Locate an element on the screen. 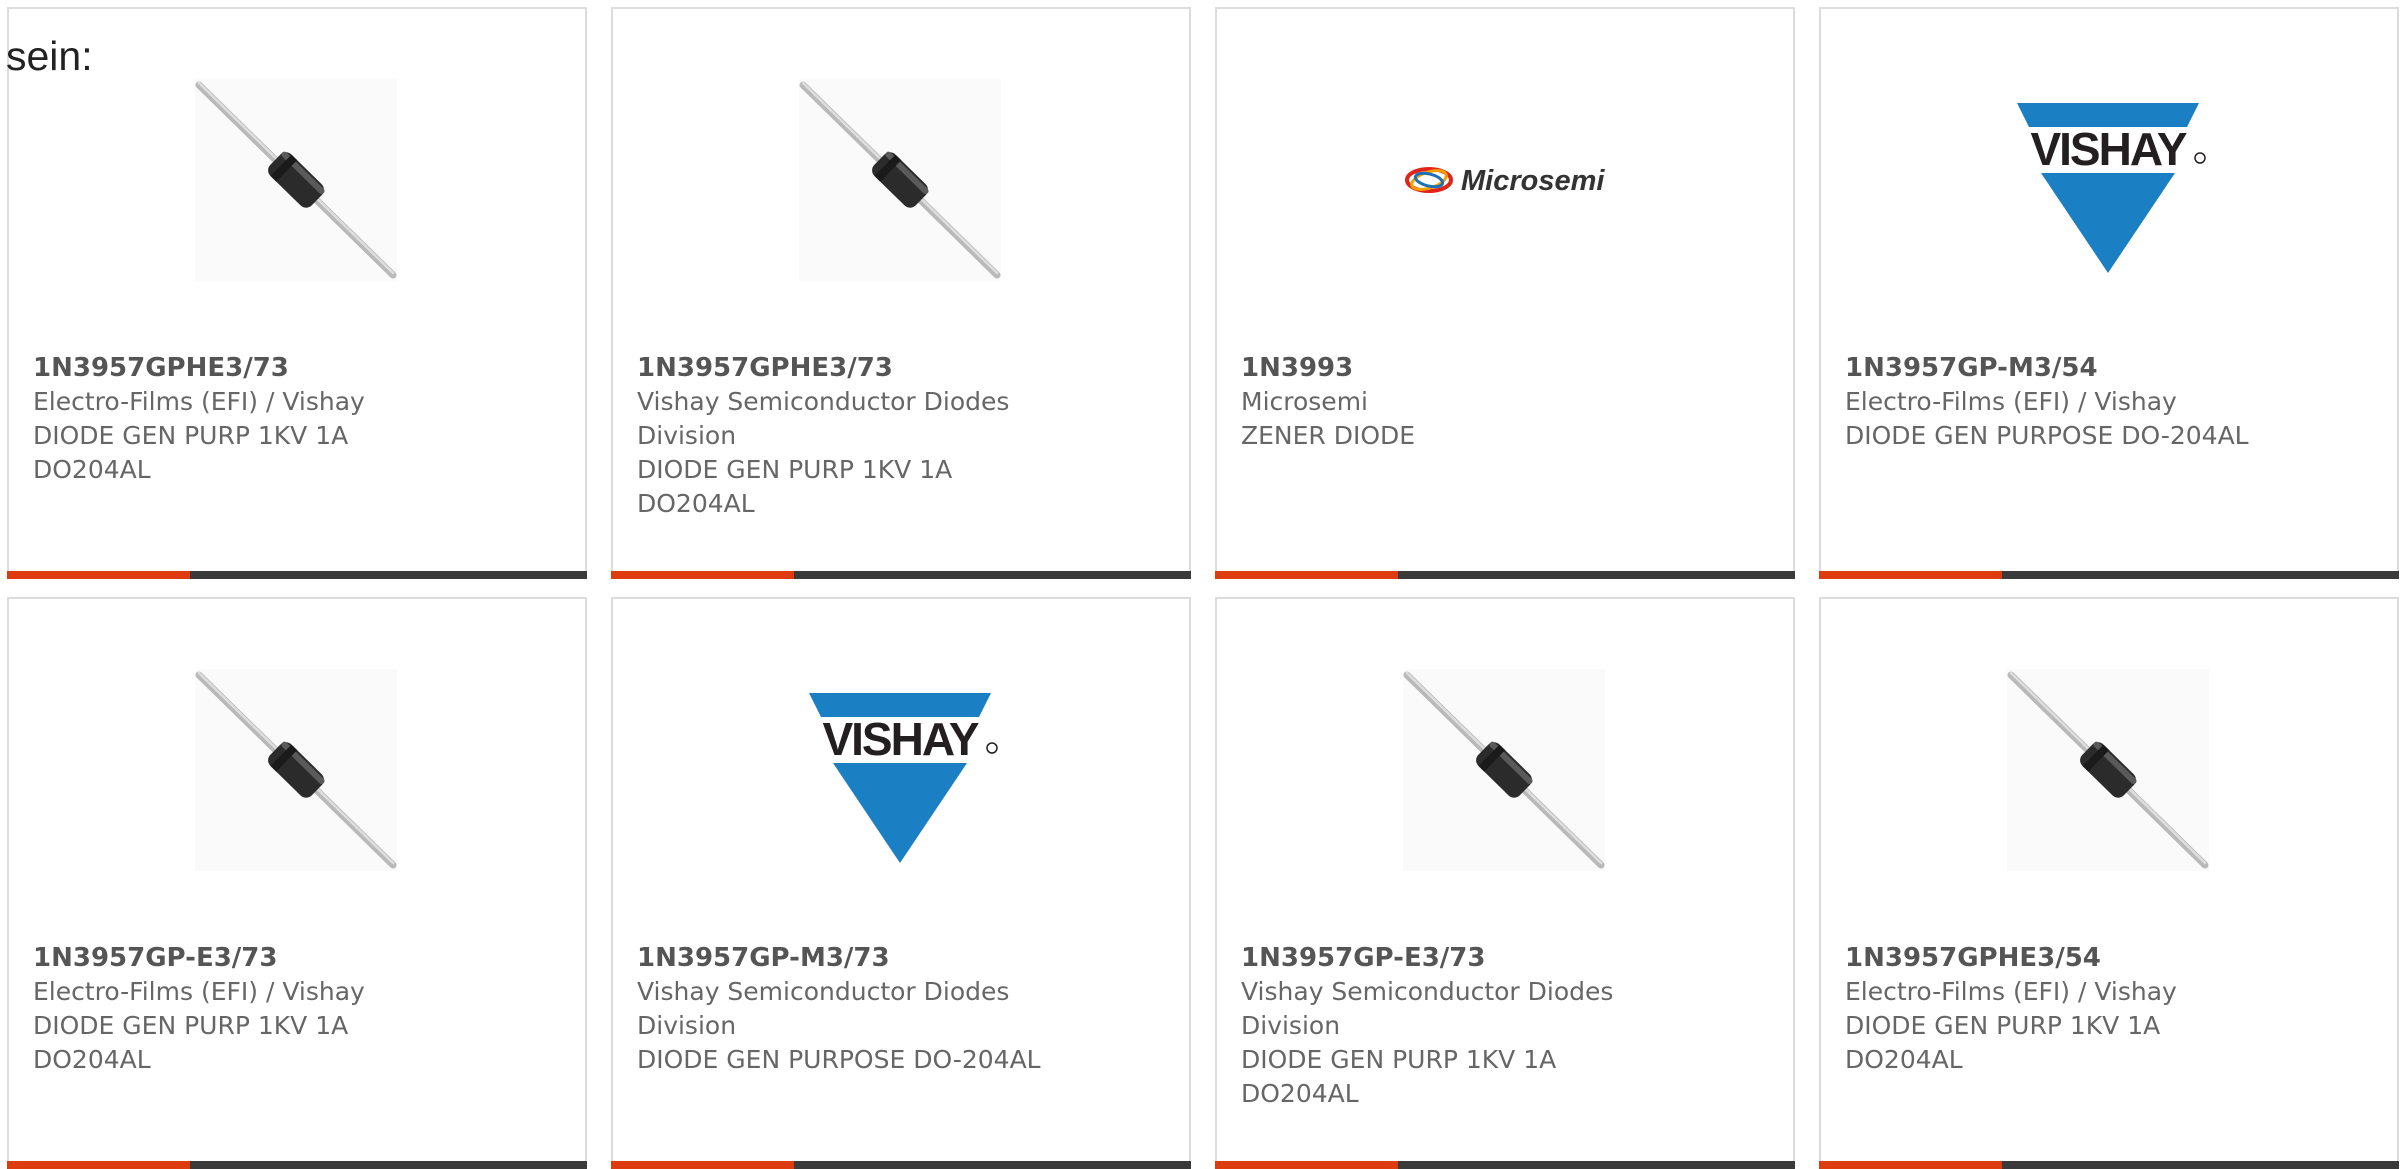 This screenshot has width=2400, height=1169. microsemi-logo: Microsemi is located at coordinates (1504, 180).